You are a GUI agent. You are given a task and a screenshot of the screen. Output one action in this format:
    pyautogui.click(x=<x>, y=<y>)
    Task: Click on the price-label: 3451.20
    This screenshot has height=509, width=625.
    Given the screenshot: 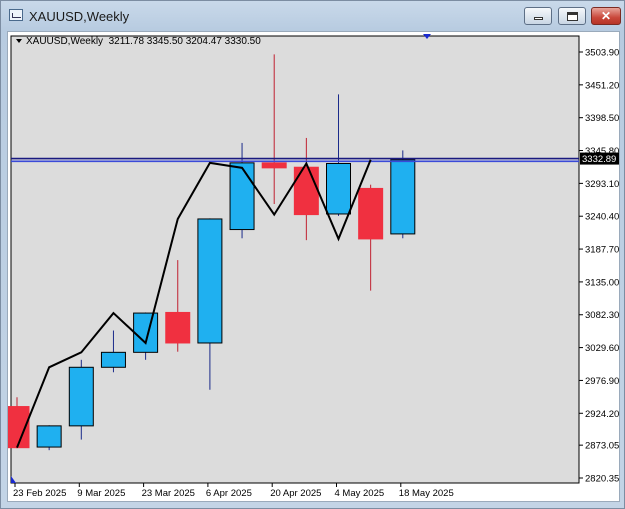 What is the action you would take?
    pyautogui.click(x=602, y=85)
    